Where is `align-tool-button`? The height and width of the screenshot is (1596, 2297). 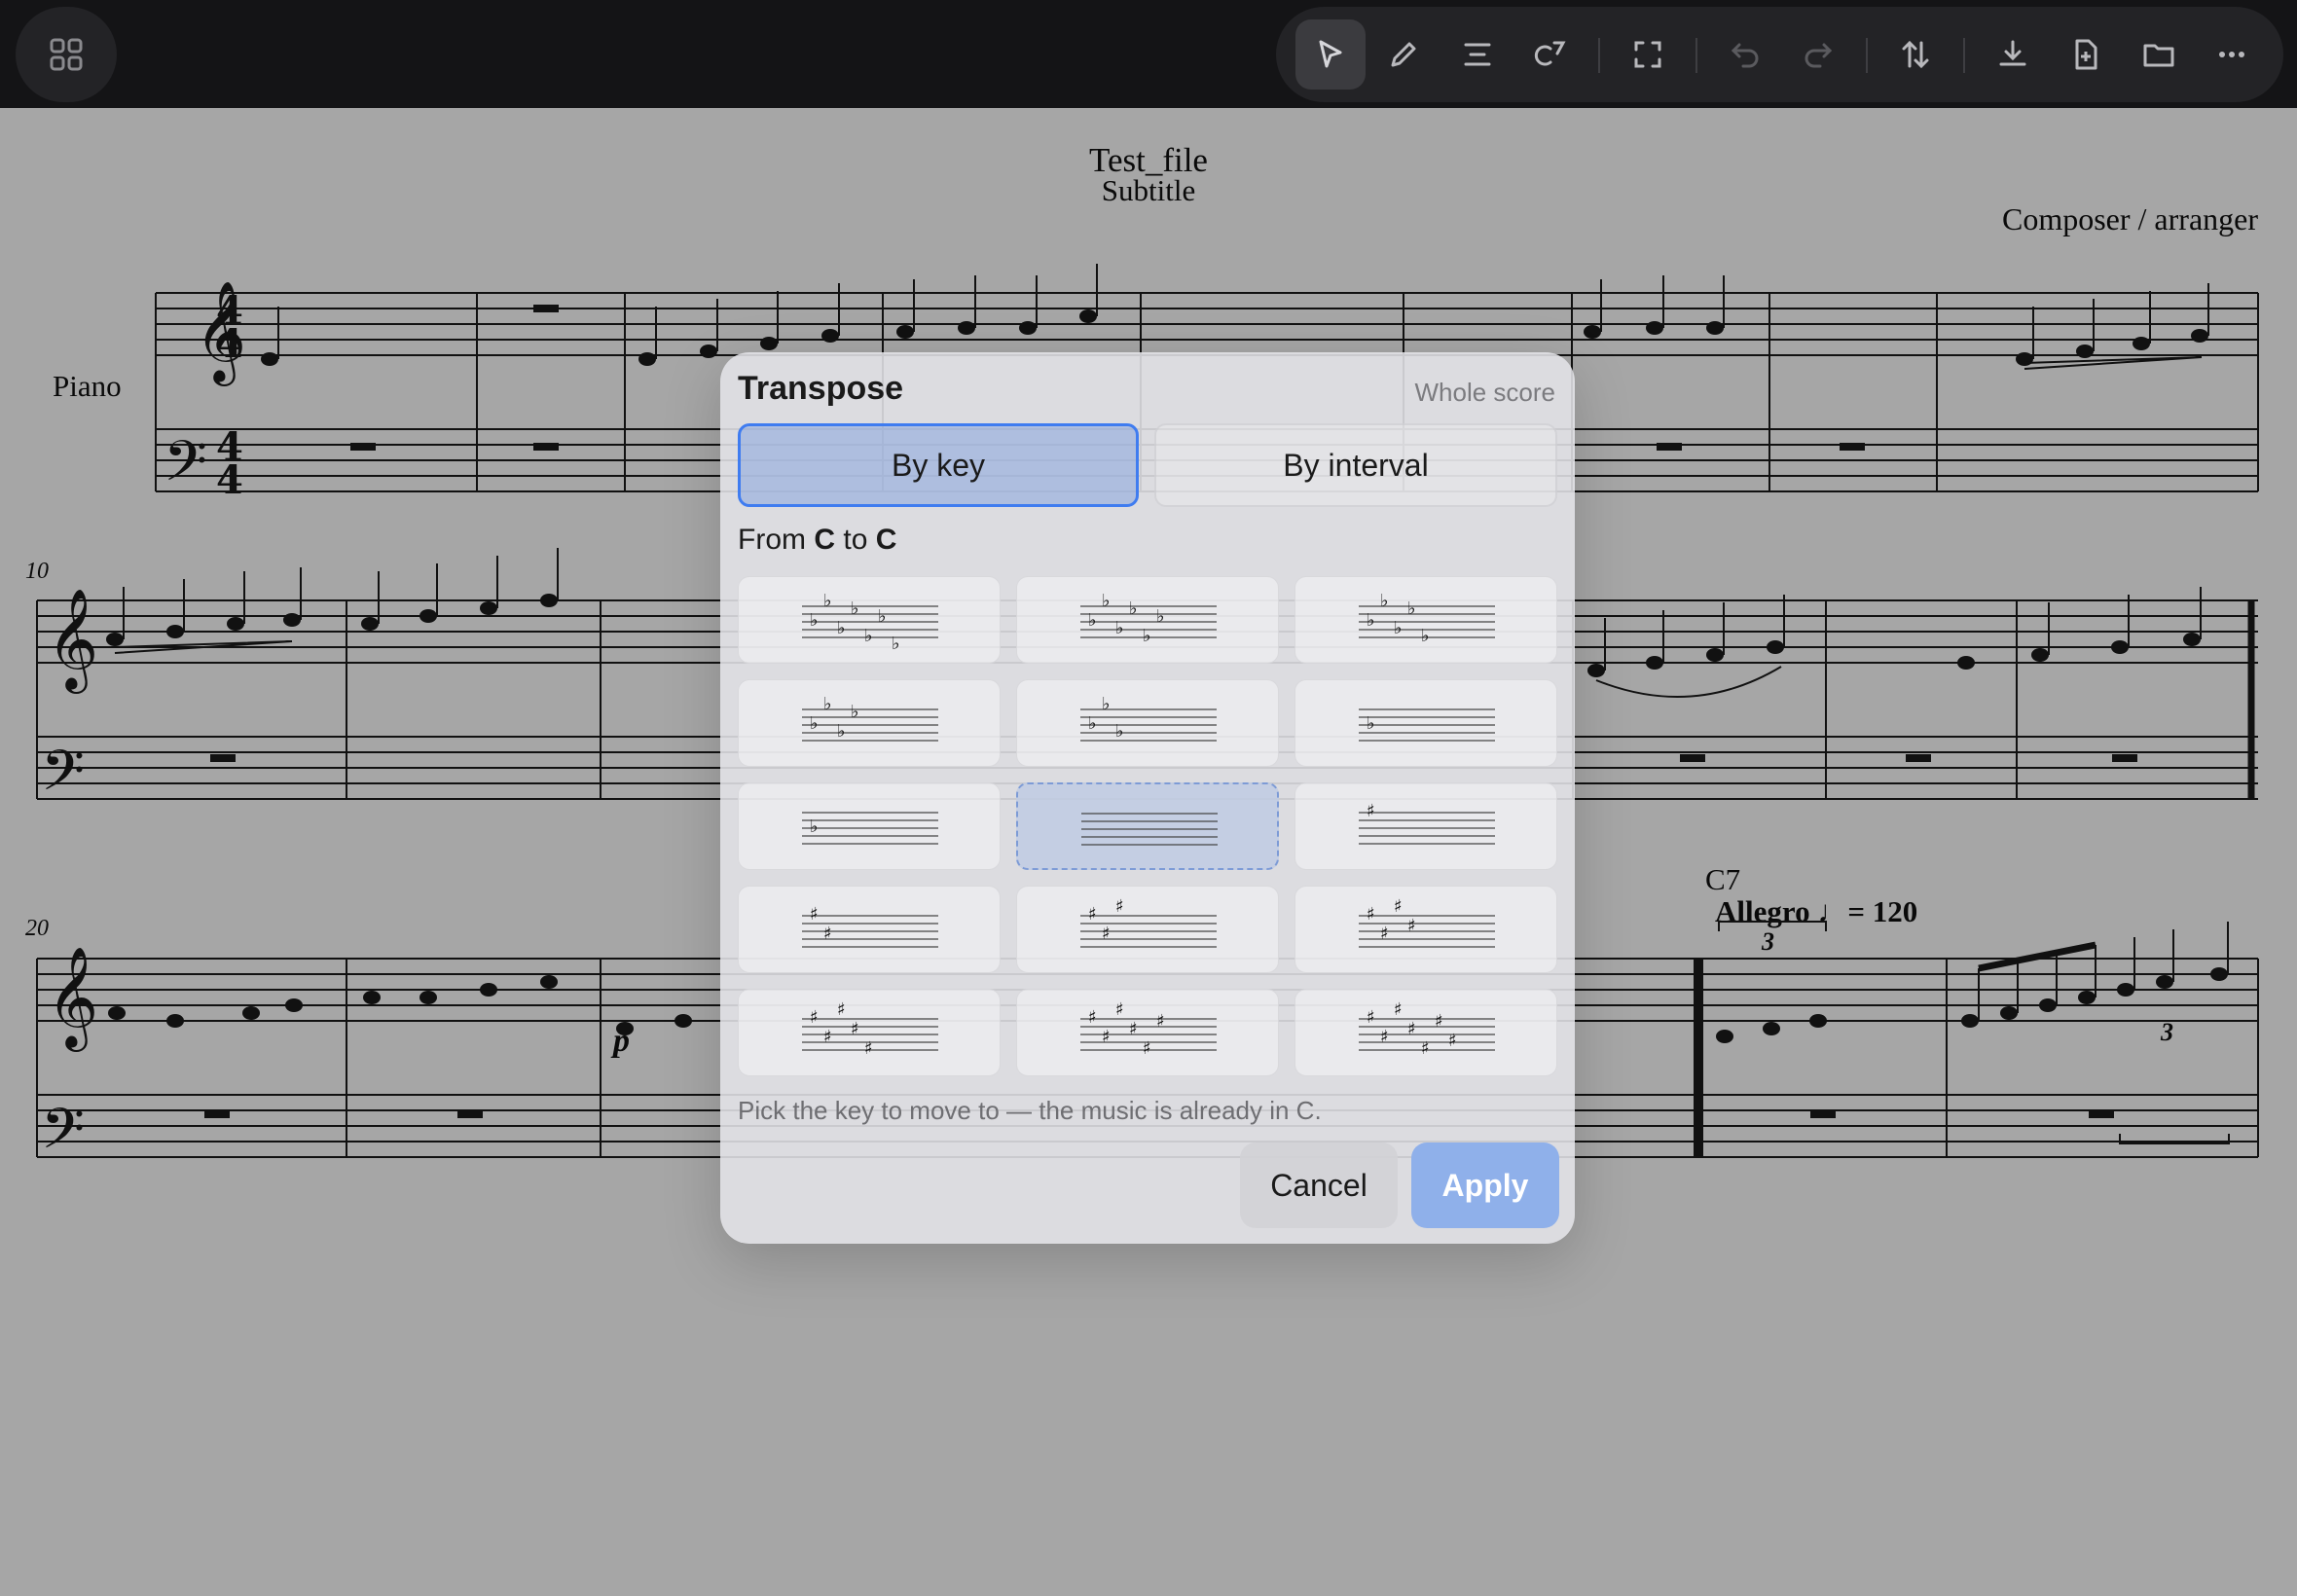
align-tool-button is located at coordinates (1477, 55).